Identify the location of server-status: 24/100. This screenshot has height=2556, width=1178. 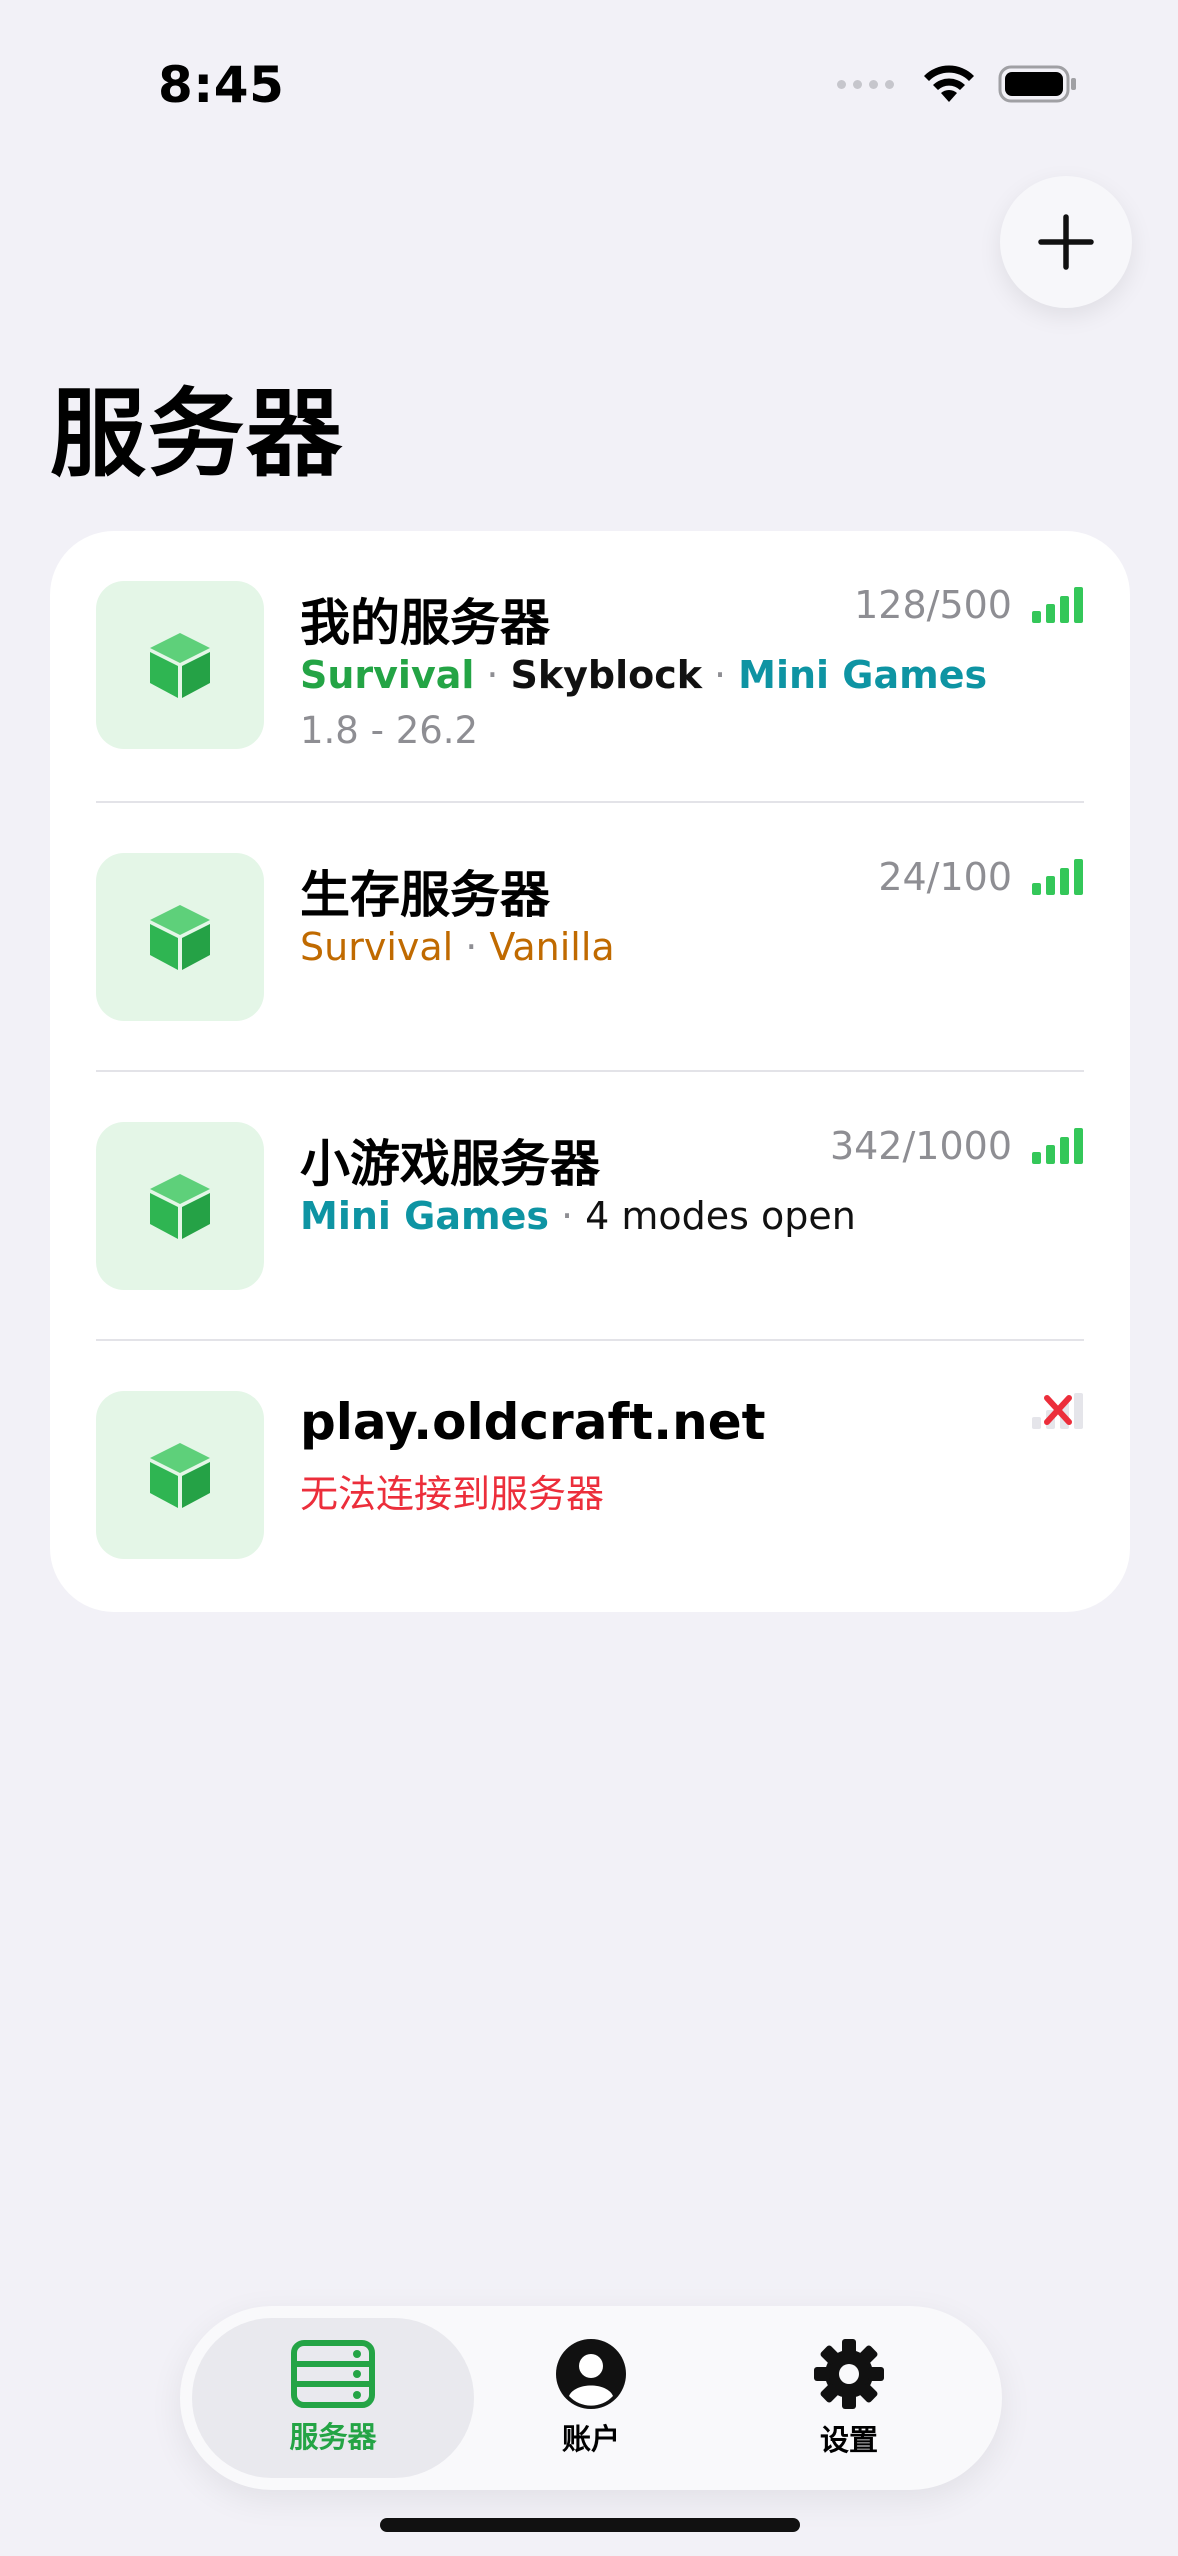
(981, 877).